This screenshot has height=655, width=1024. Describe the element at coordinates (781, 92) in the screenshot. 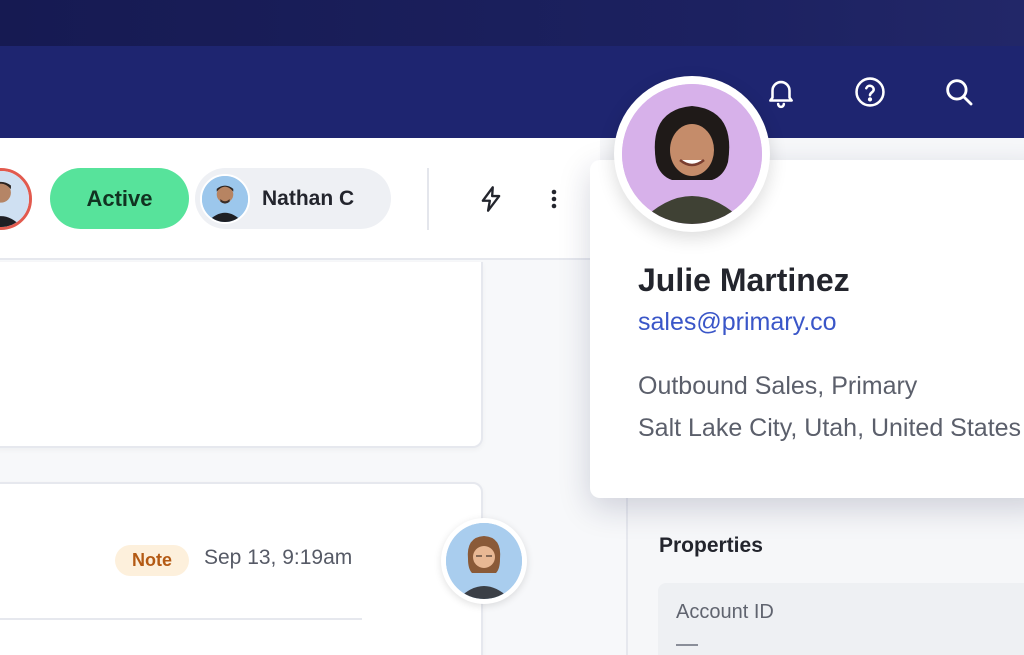

I see `bell-icon` at that location.